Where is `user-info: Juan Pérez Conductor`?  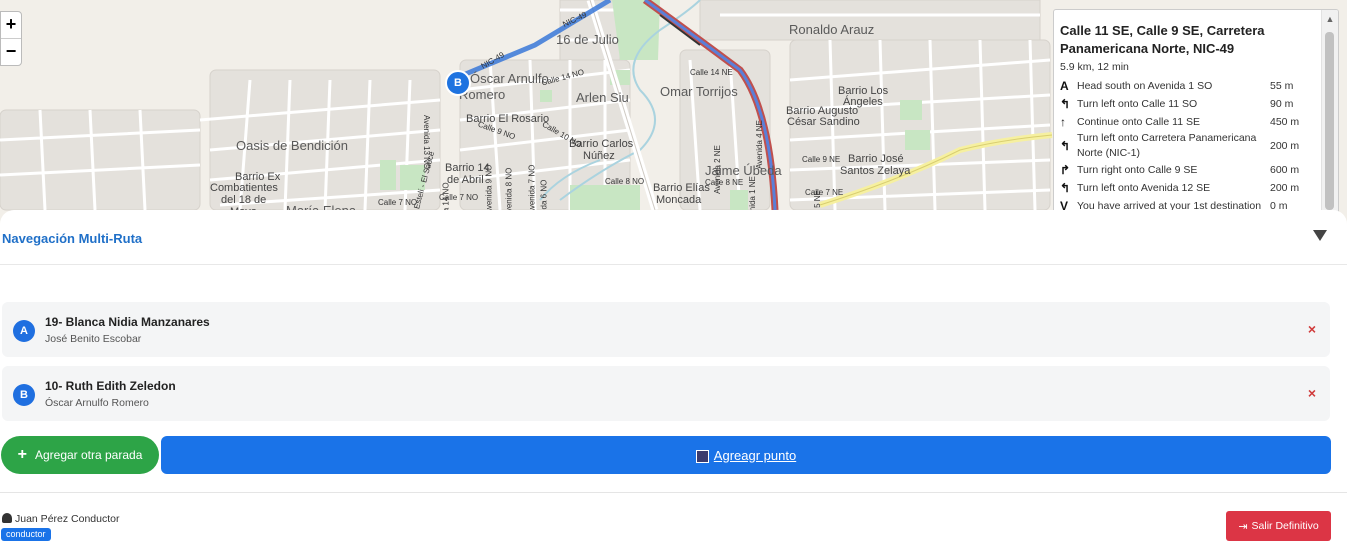
user-info: Juan Pérez Conductor is located at coordinates (60, 519).